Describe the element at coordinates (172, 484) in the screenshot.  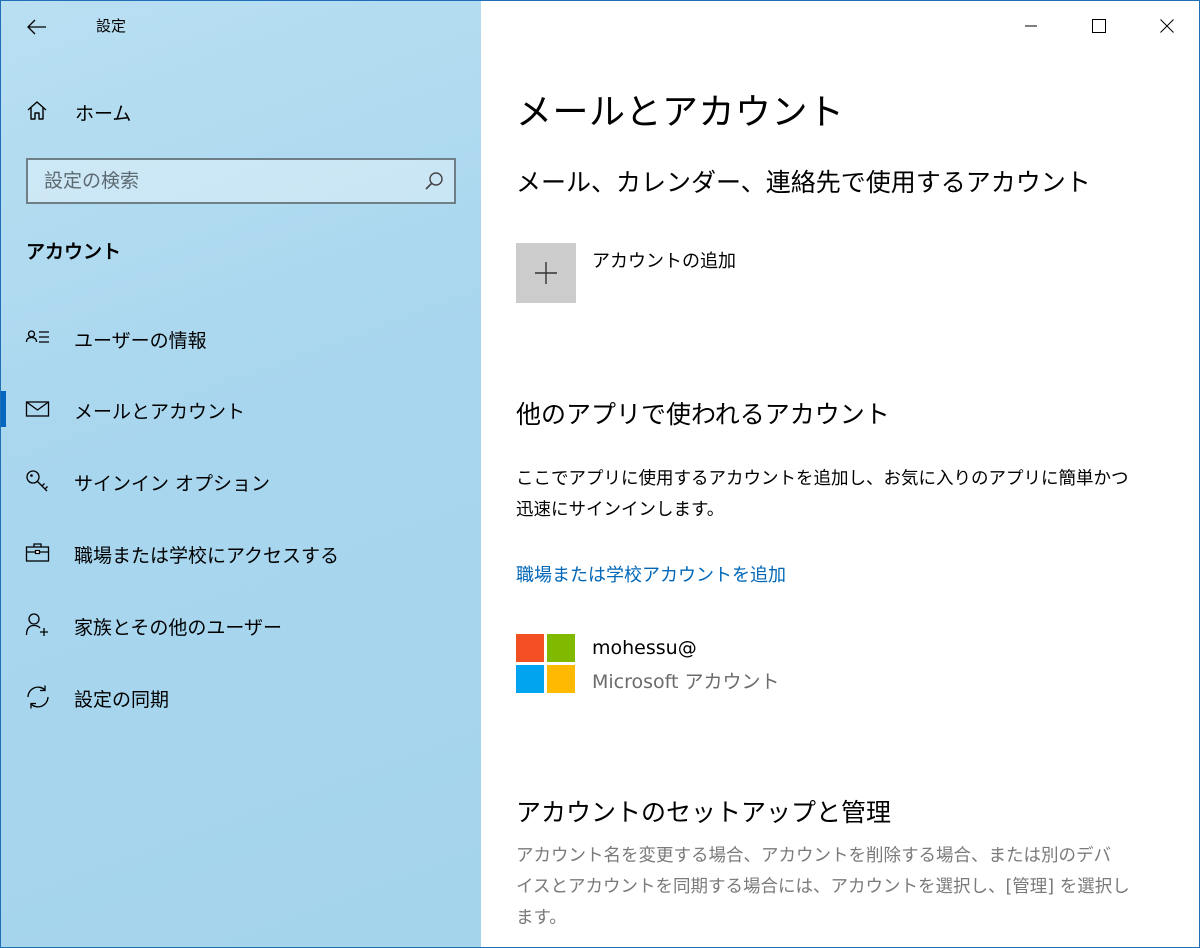
I see `sidebar-item-label: サインイン オプション` at that location.